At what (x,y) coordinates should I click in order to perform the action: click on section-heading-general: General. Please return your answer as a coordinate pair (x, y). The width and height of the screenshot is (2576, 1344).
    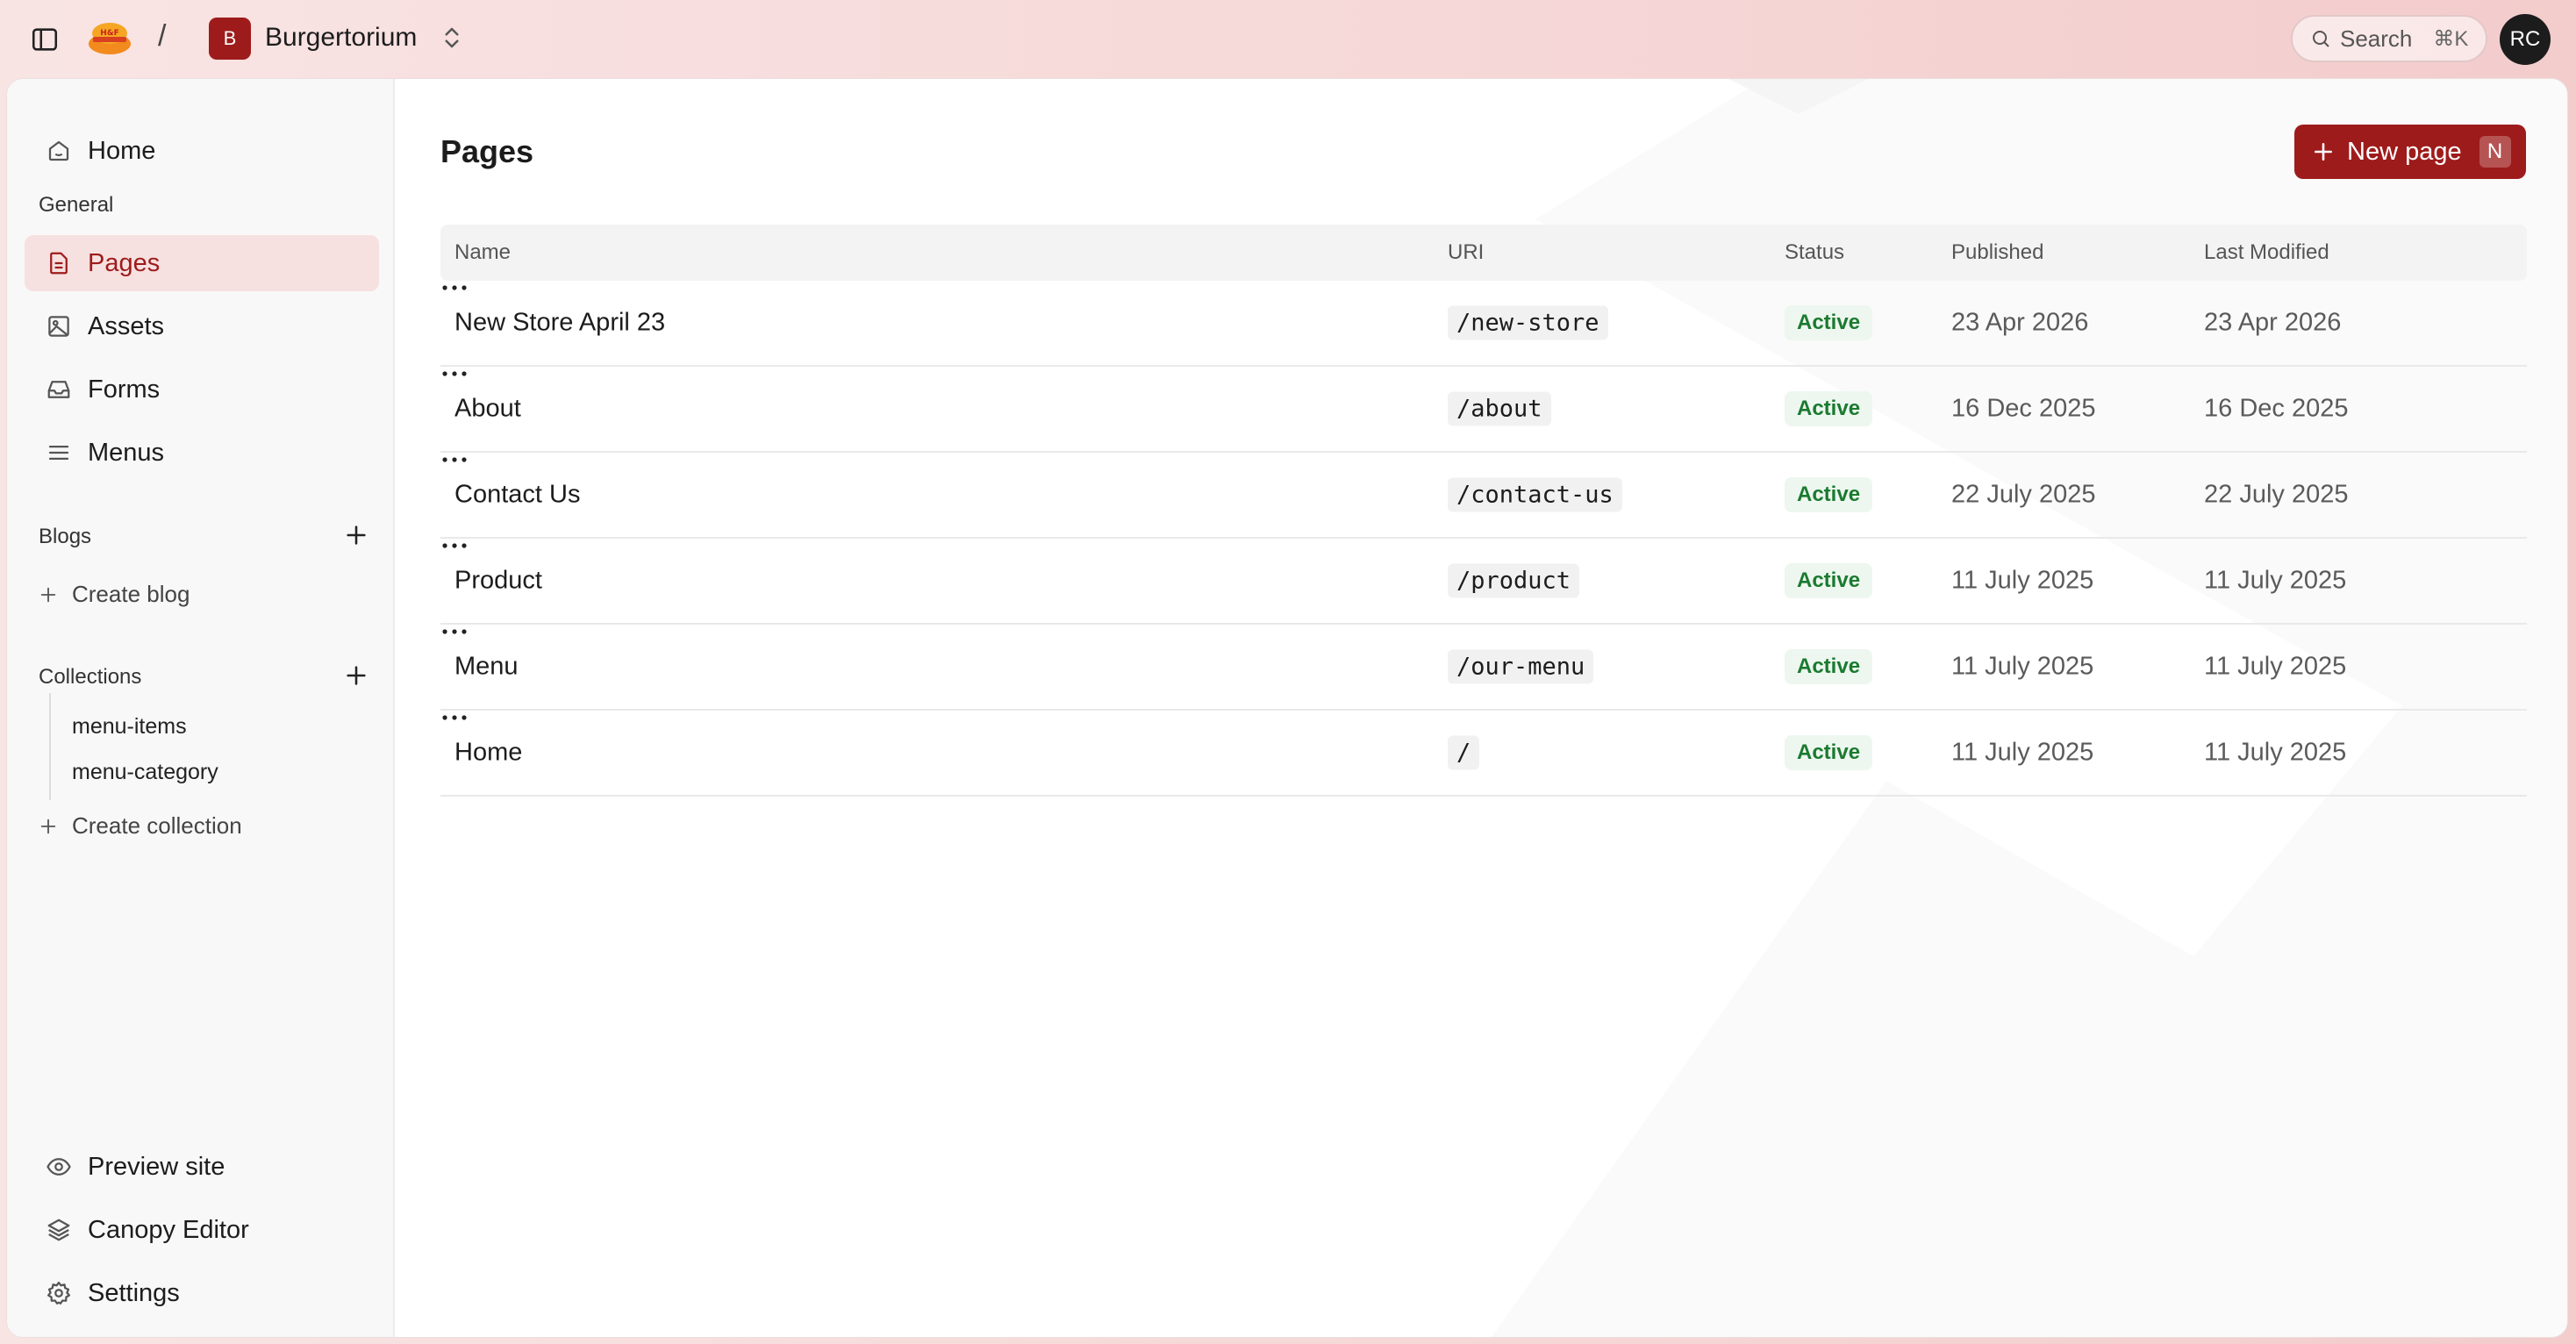
    Looking at the image, I should click on (76, 205).